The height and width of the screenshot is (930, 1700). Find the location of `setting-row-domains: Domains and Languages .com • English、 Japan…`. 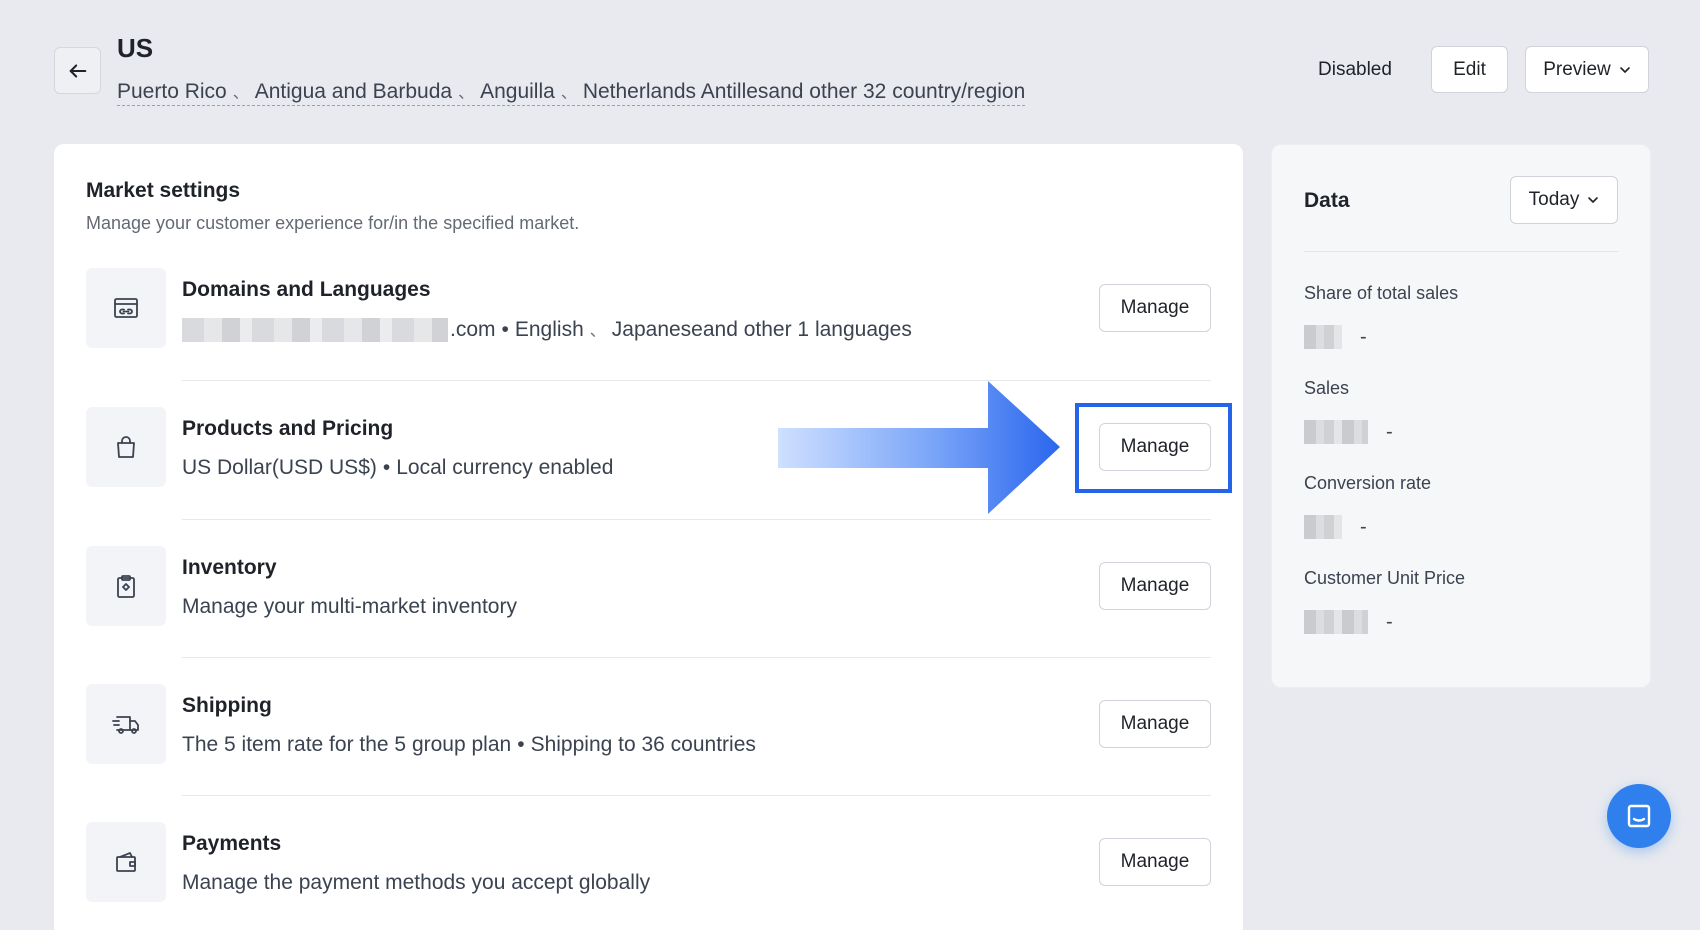

setting-row-domains: Domains and Languages .com • English、 Japan… is located at coordinates (648, 308).